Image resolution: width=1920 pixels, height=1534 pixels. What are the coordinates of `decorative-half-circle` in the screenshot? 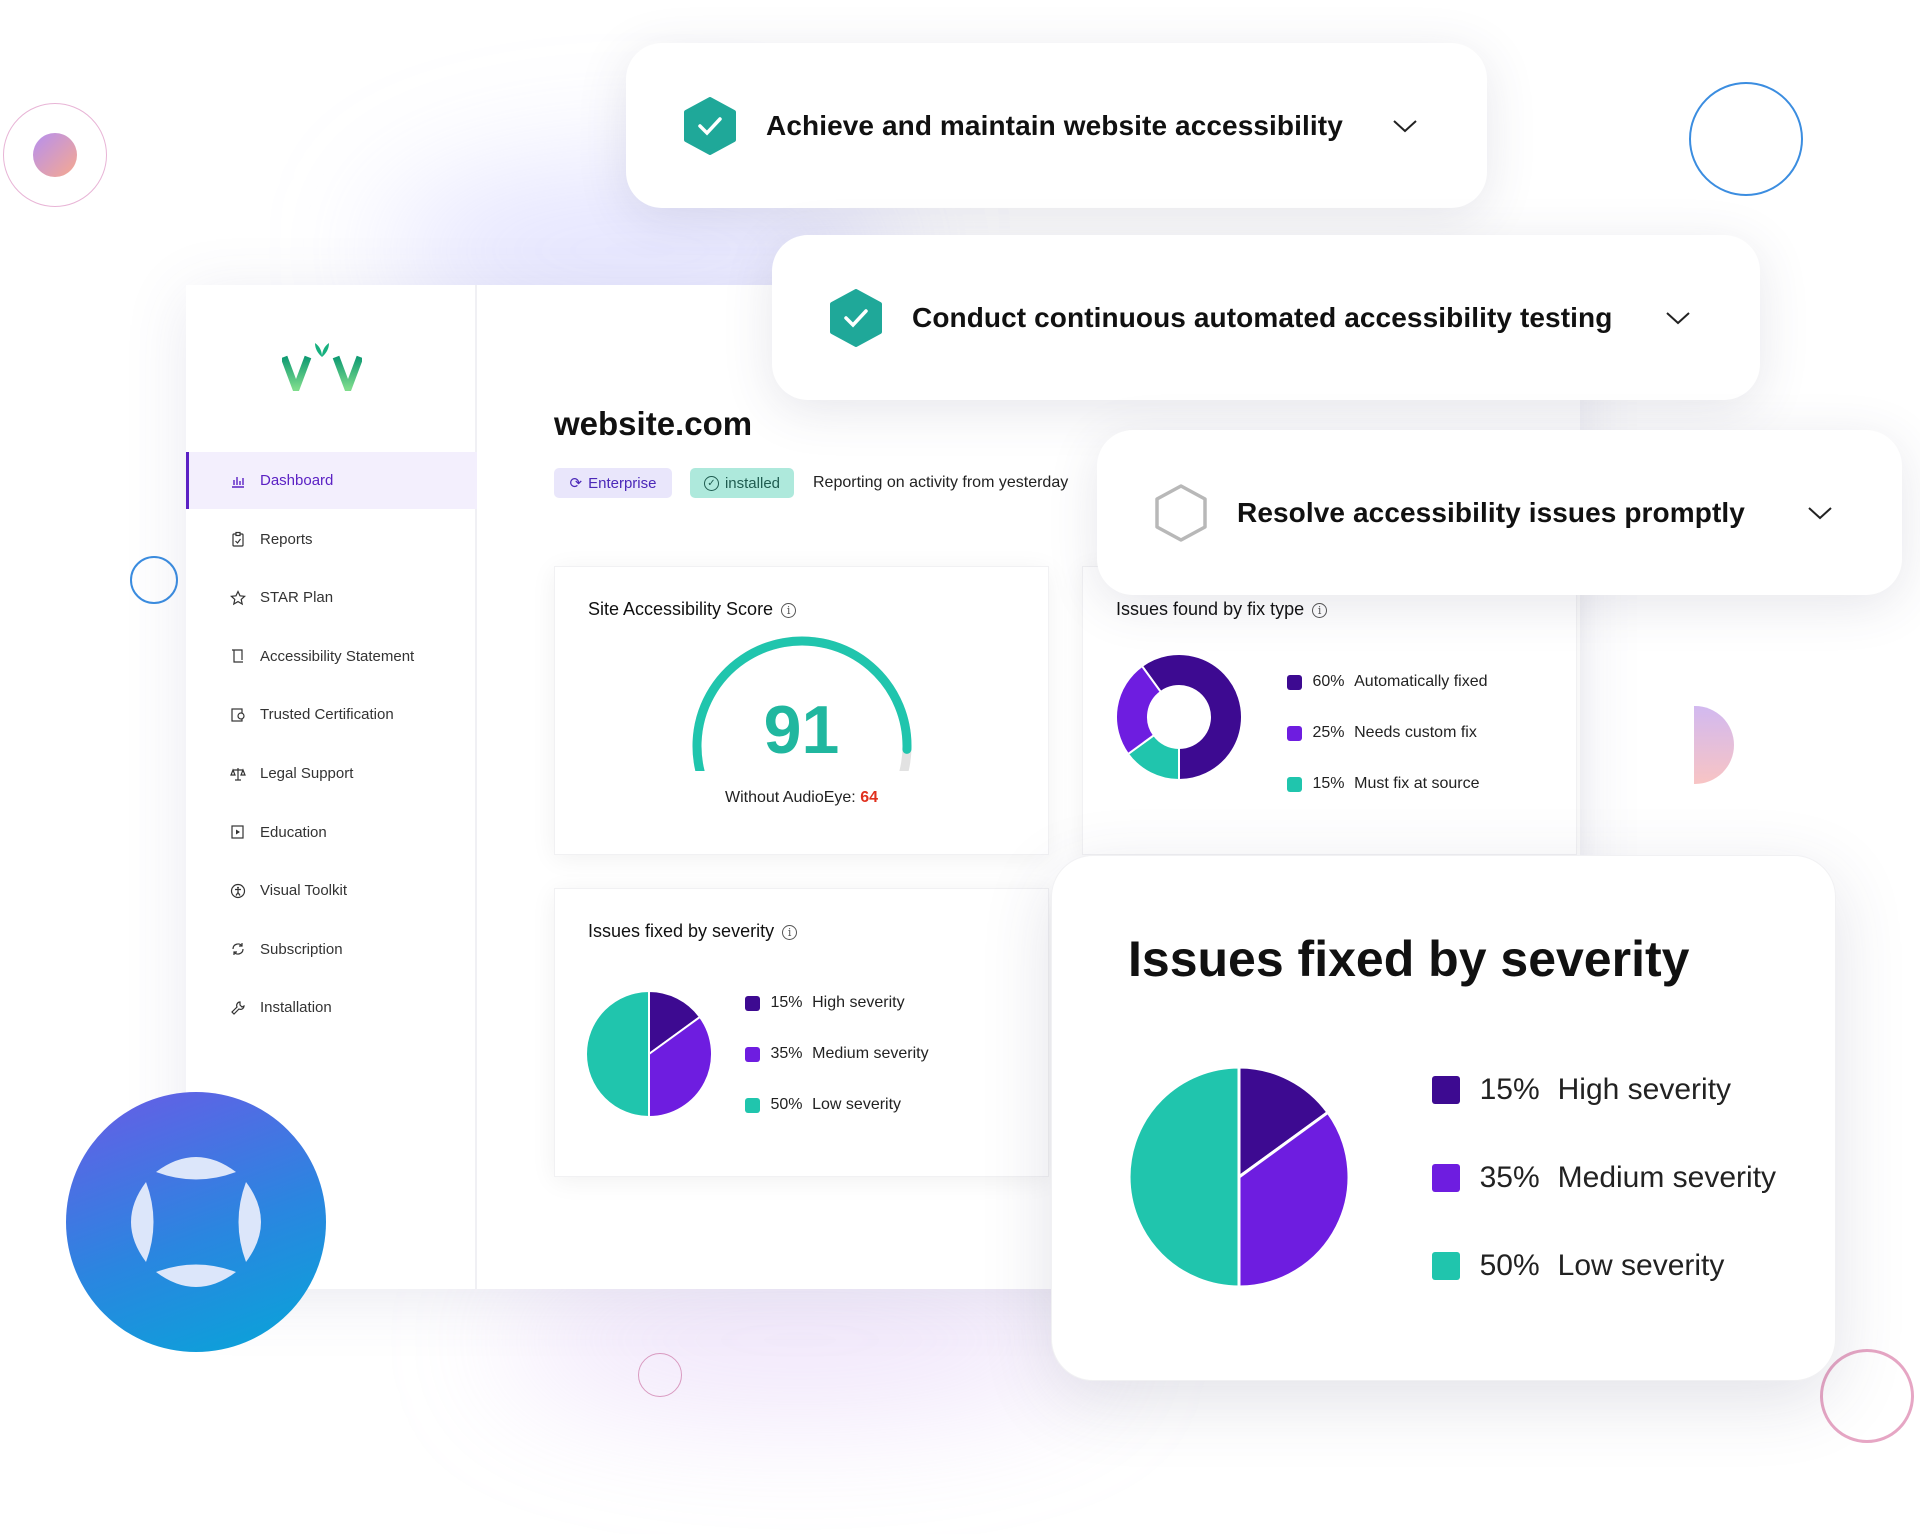 It's located at (1714, 745).